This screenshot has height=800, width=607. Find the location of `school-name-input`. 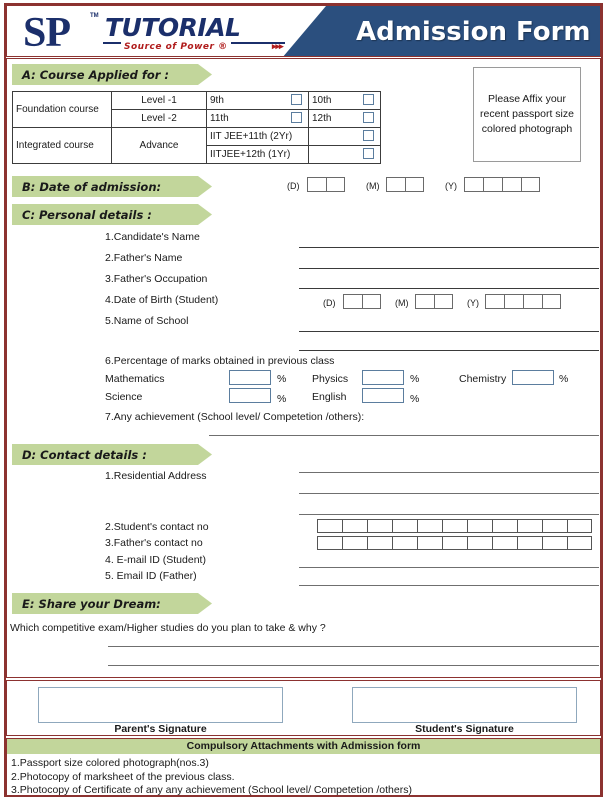

school-name-input is located at coordinates (449, 331).